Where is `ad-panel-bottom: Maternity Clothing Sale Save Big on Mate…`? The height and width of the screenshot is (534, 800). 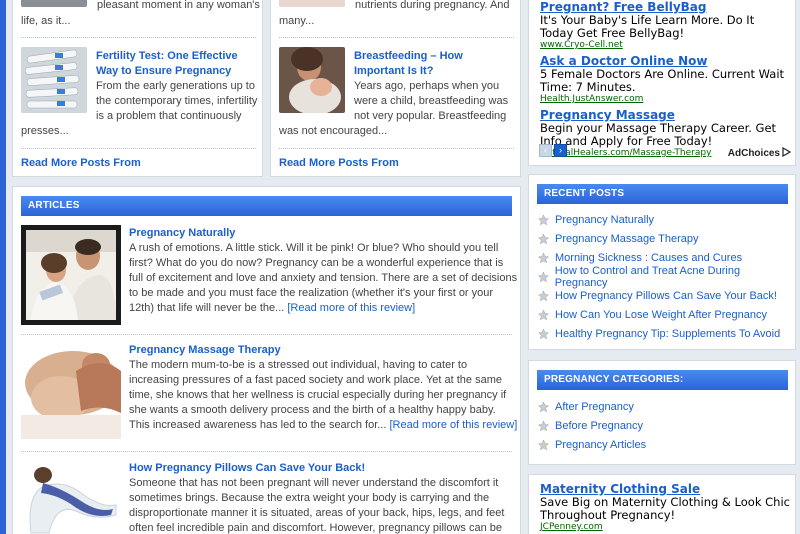
ad-panel-bottom: Maternity Clothing Sale Save Big on Mate… is located at coordinates (662, 504).